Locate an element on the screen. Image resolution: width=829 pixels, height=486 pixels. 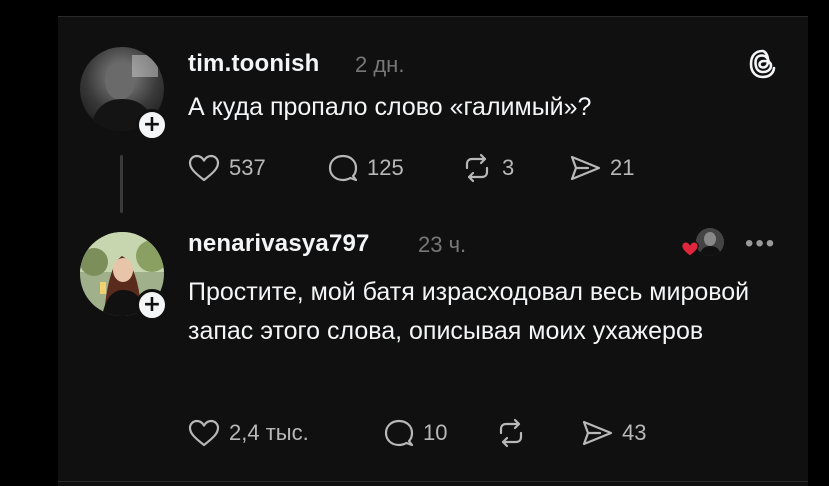
divider is located at coordinates (433, 481).